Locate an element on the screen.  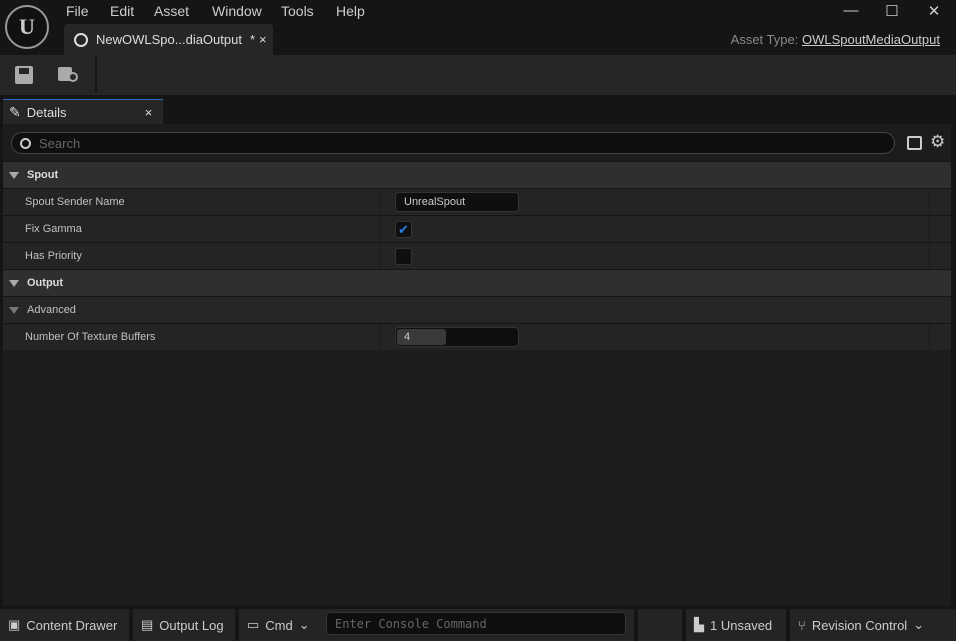
fix-gamma-checkbox: ✔ is located at coordinates (403, 229).